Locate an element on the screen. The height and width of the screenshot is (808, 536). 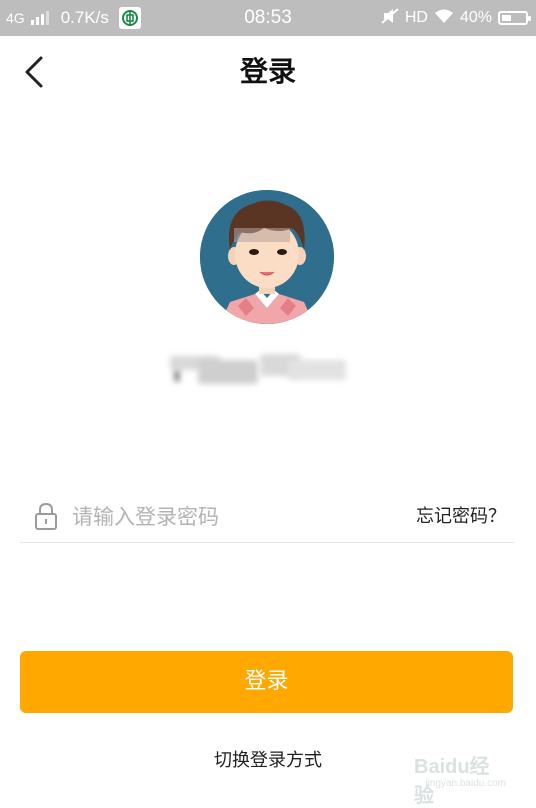
avatar is located at coordinates (267, 257).